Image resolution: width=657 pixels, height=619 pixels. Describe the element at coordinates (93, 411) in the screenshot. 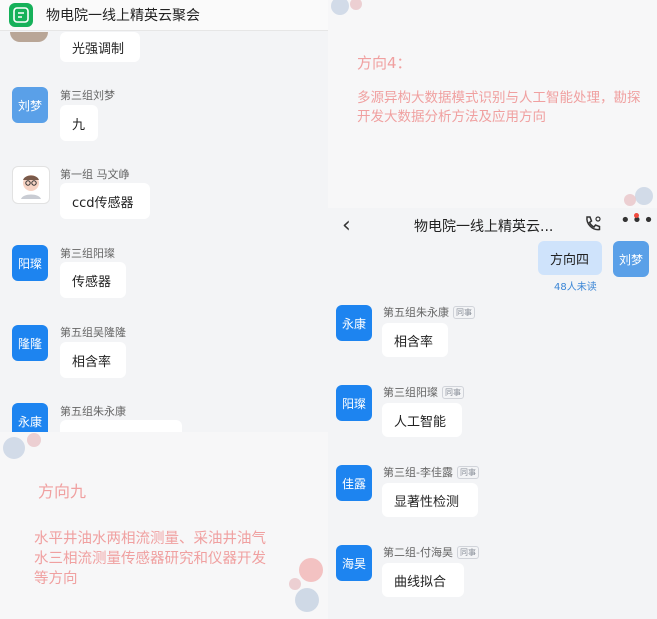

I see `sender-name: 第五组朱永康` at that location.